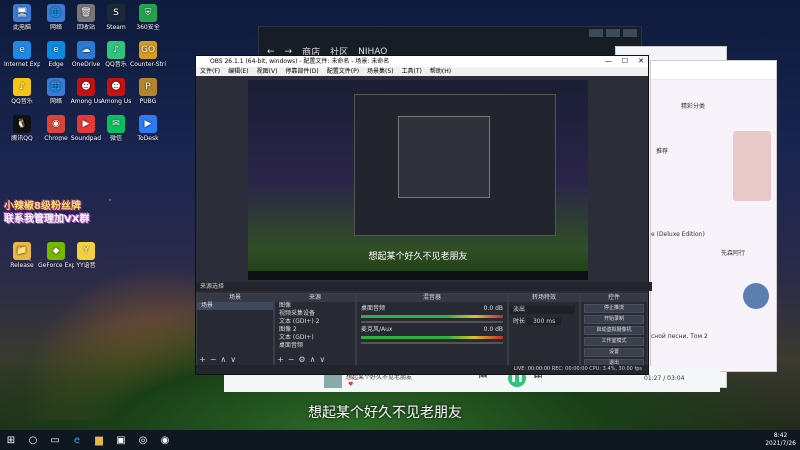  I want to click on volume-meter, so click(432, 316).